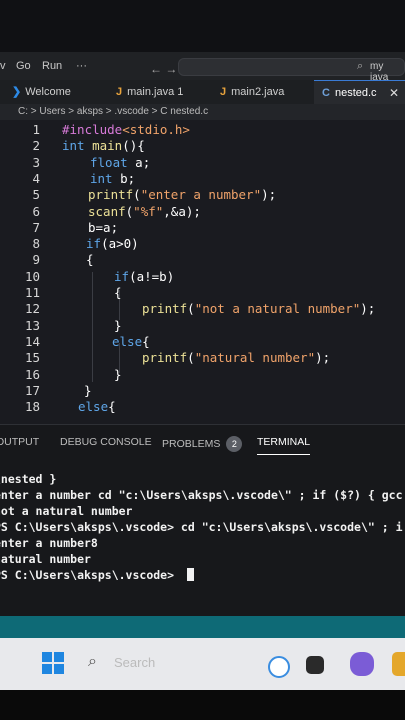 The image size is (405, 720). What do you see at coordinates (49, 543) in the screenshot?
I see `terminal-line: enter a number8` at bounding box center [49, 543].